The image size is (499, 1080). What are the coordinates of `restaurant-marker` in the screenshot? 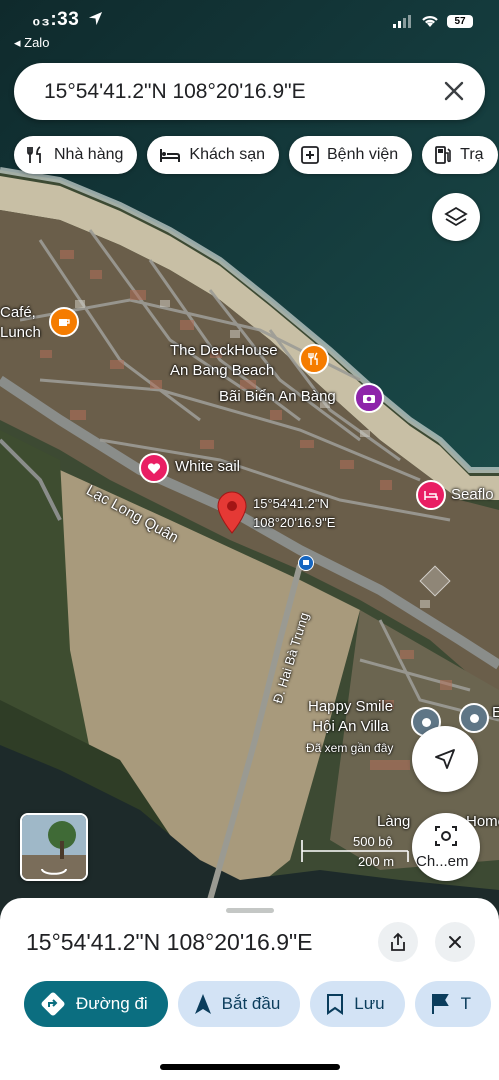 It's located at (314, 359).